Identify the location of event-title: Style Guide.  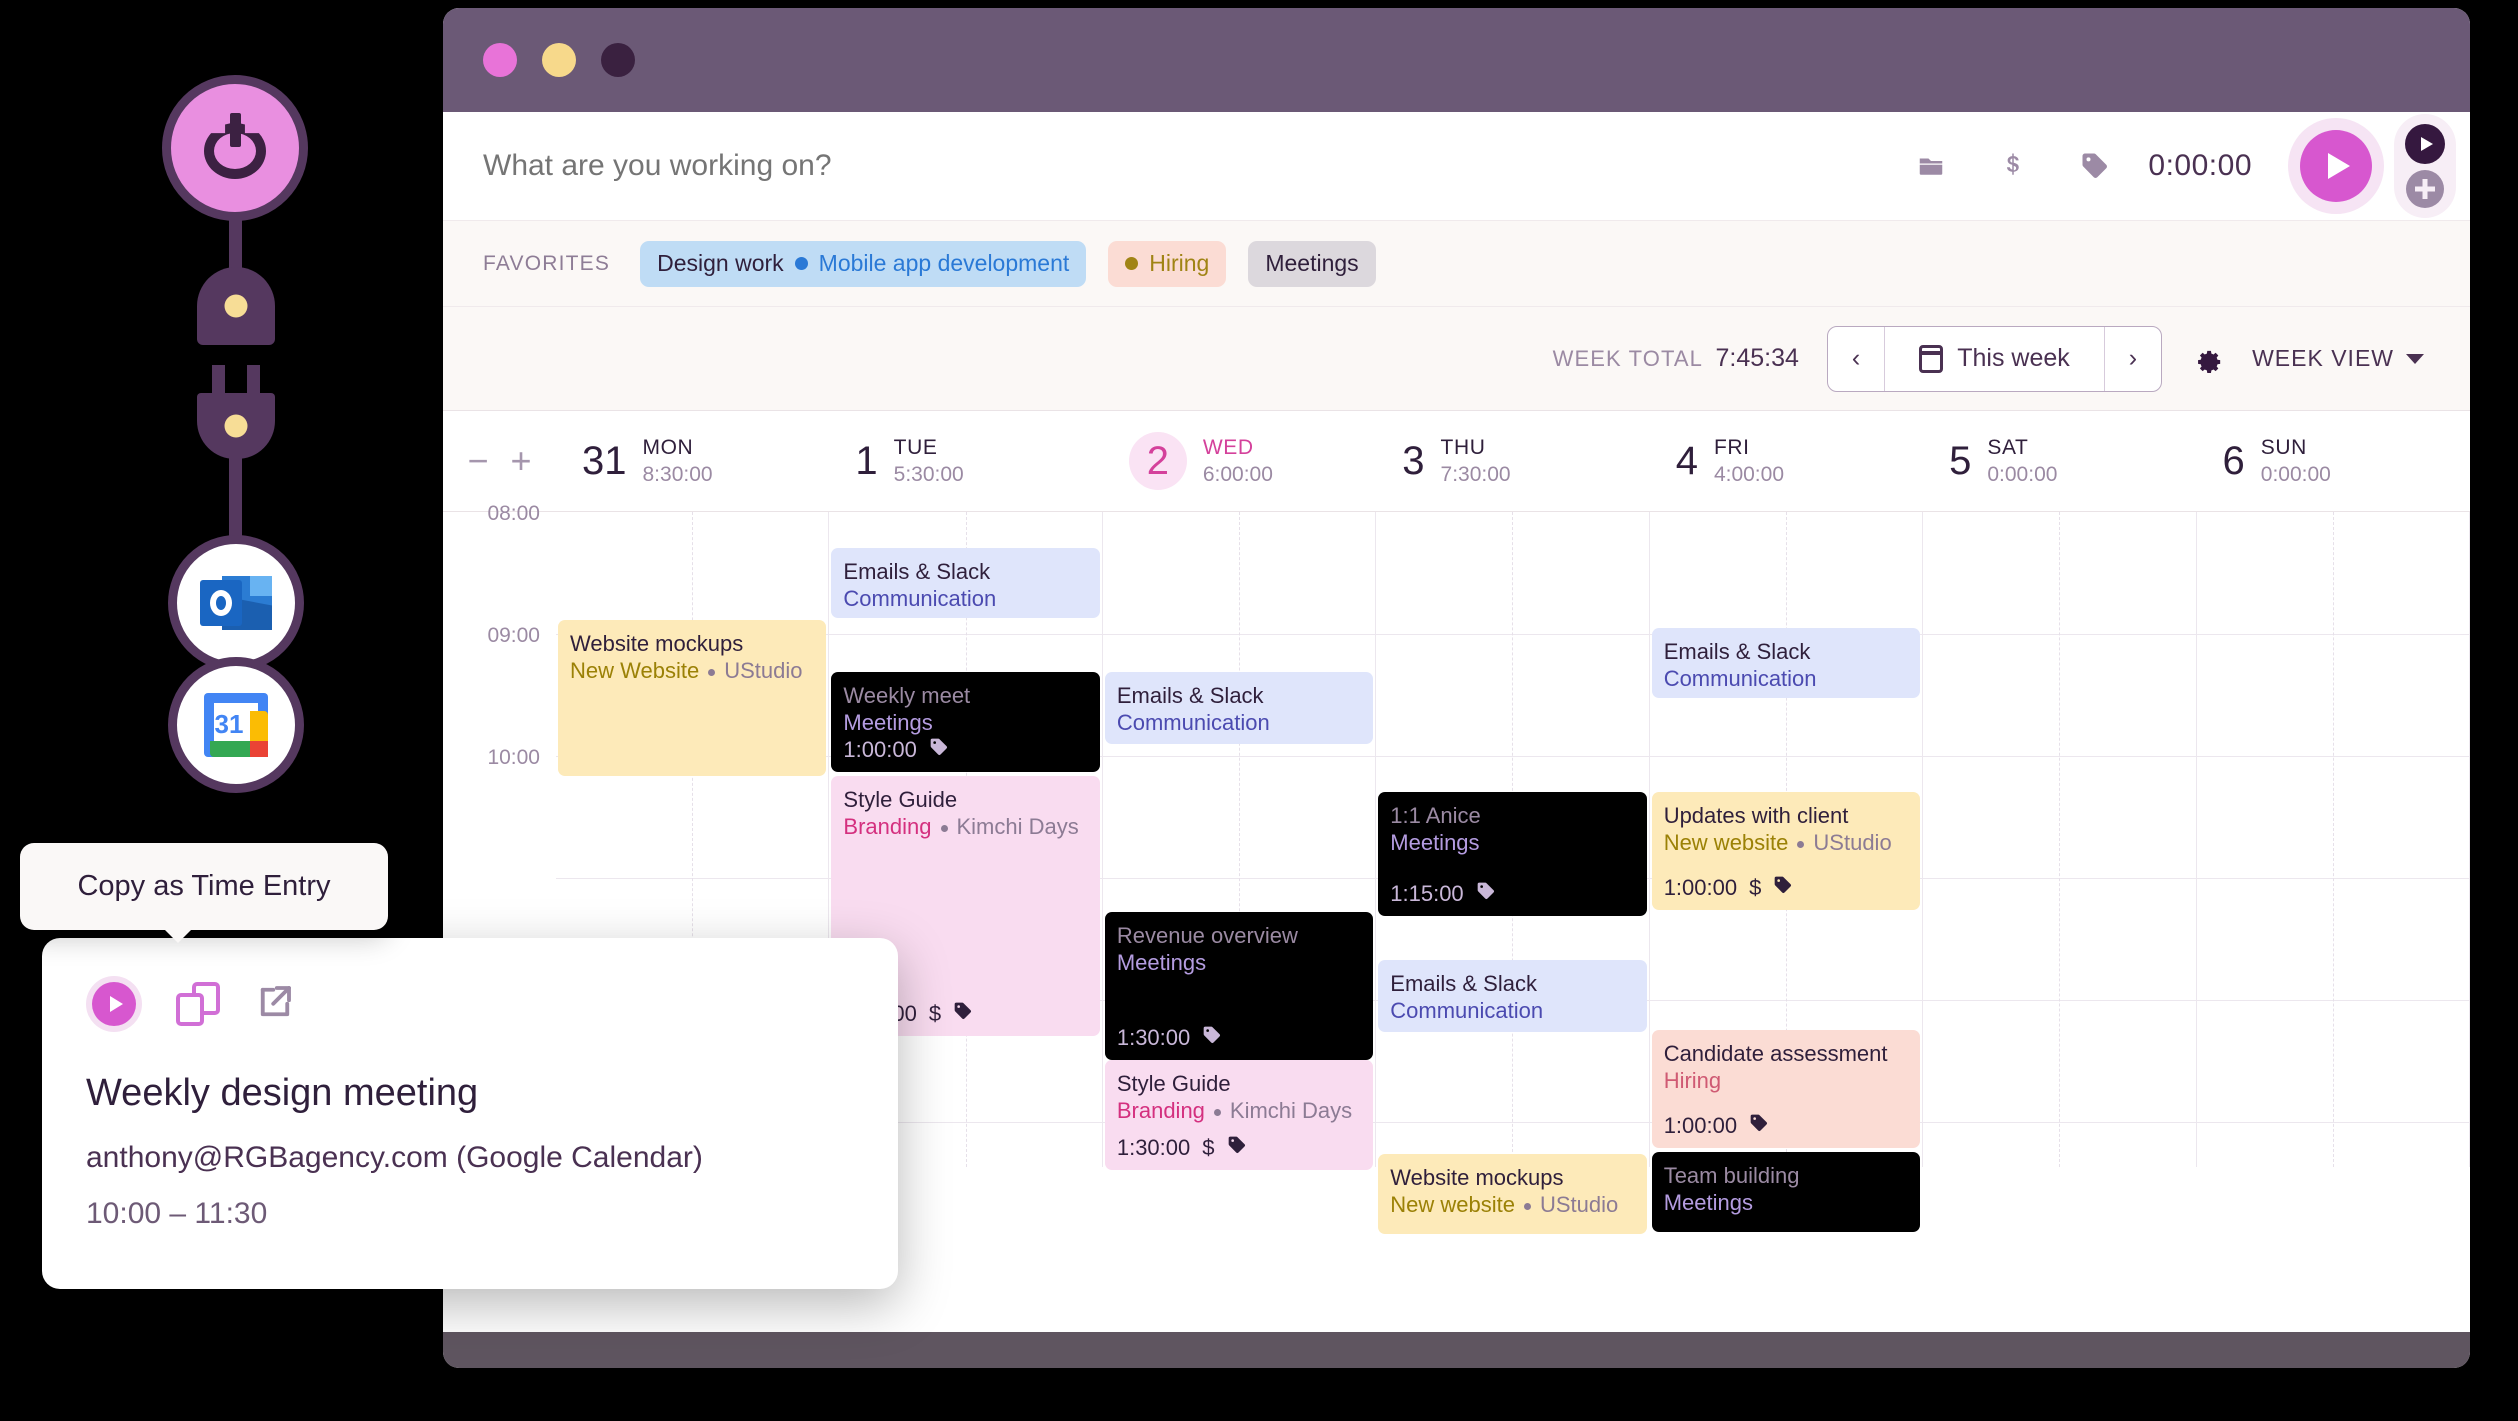
(1173, 1083).